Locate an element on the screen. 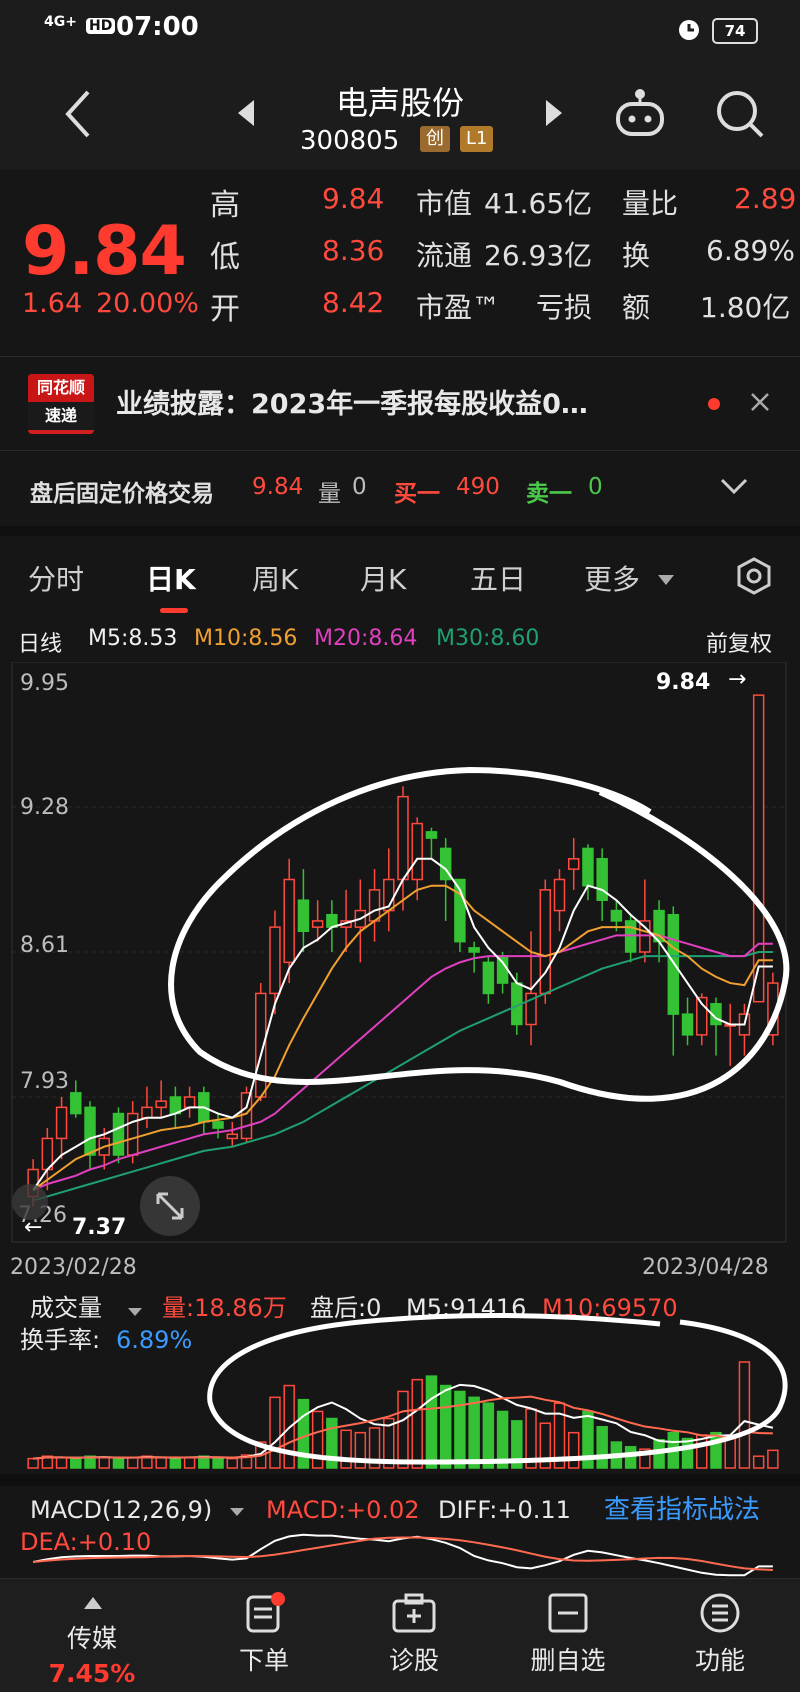 This screenshot has height=1692, width=800. after-hours-vol-label: 量 is located at coordinates (329, 494).